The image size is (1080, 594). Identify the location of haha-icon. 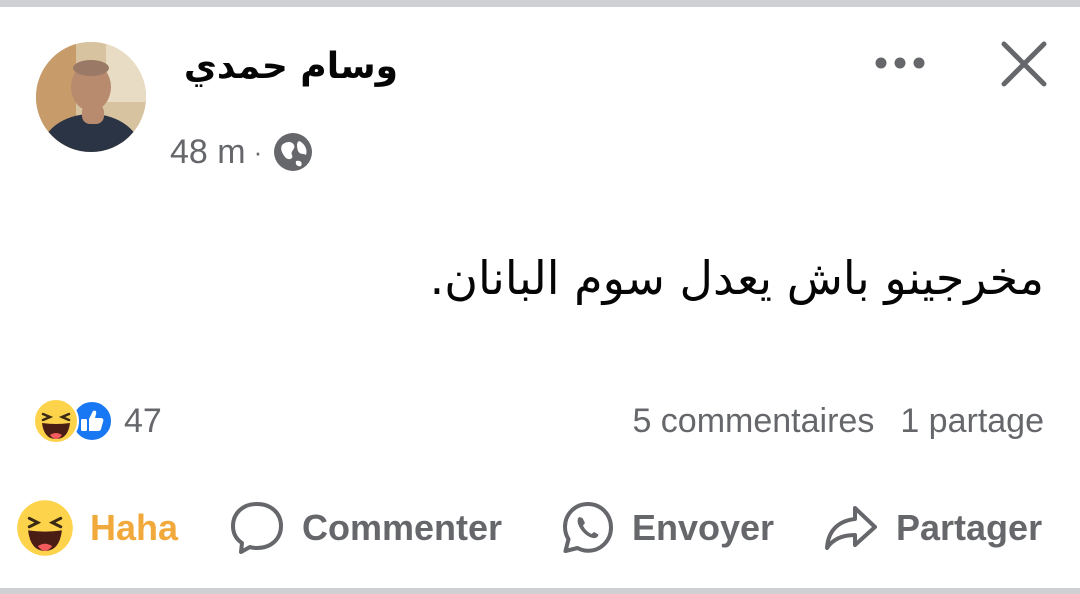
(45, 528).